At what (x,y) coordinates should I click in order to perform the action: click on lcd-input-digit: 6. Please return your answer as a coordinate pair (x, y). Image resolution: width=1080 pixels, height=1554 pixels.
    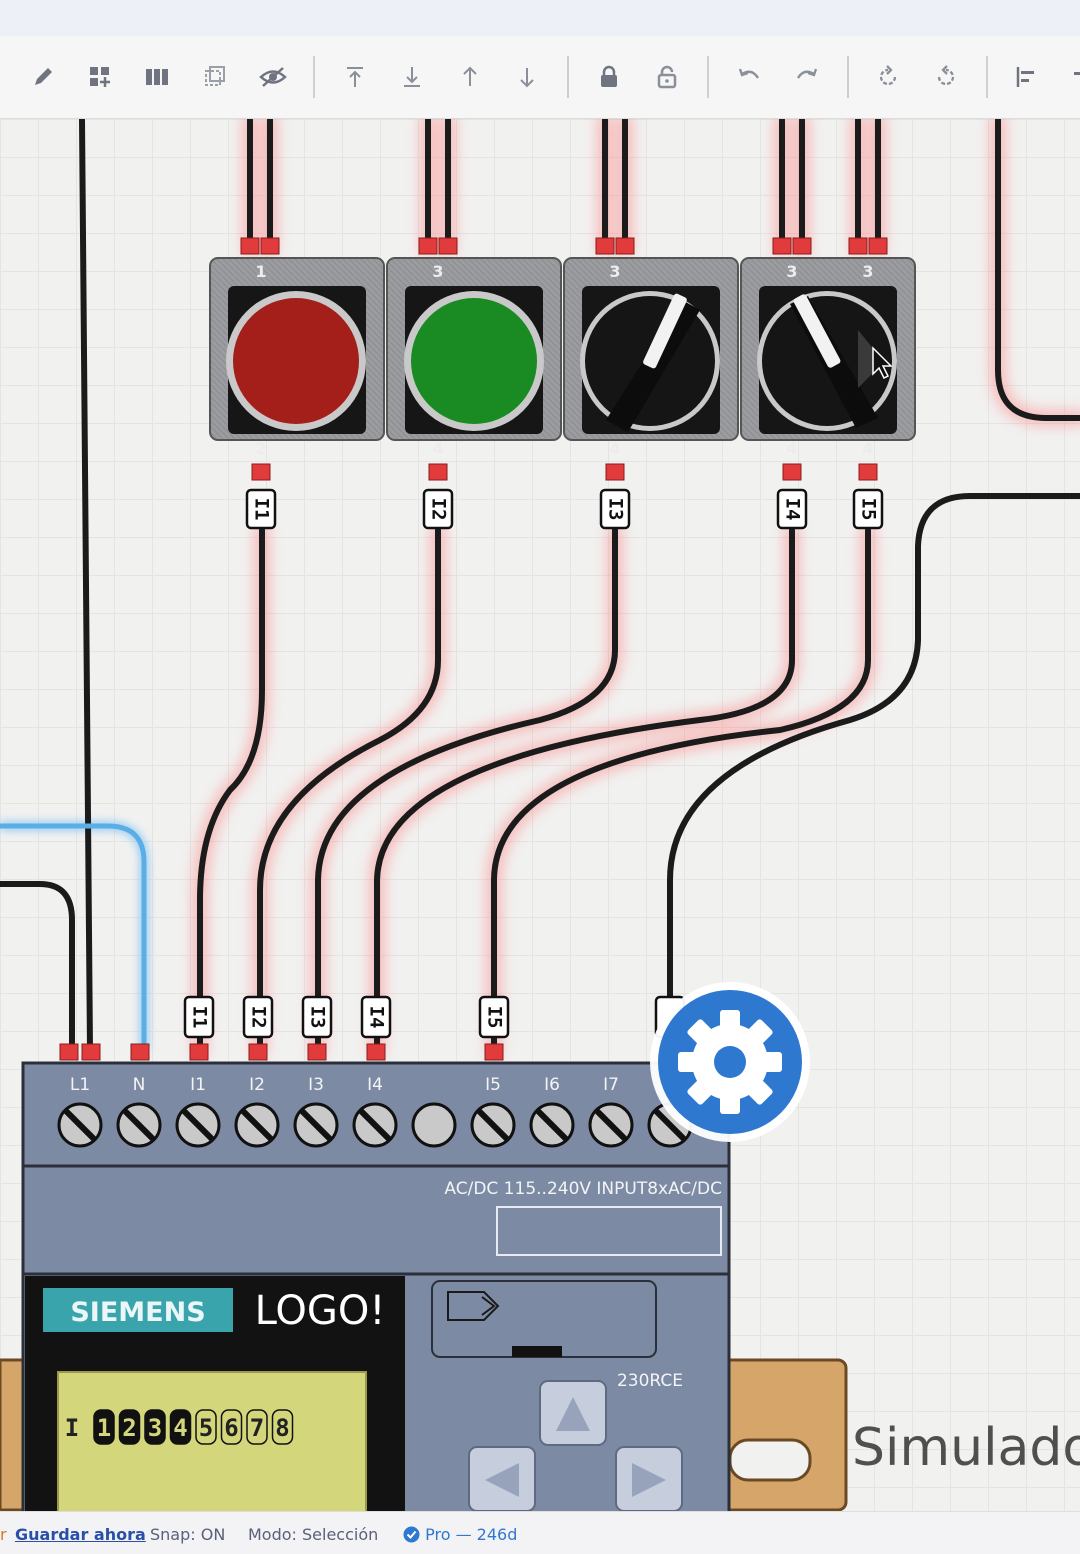
    Looking at the image, I should click on (231, 1428).